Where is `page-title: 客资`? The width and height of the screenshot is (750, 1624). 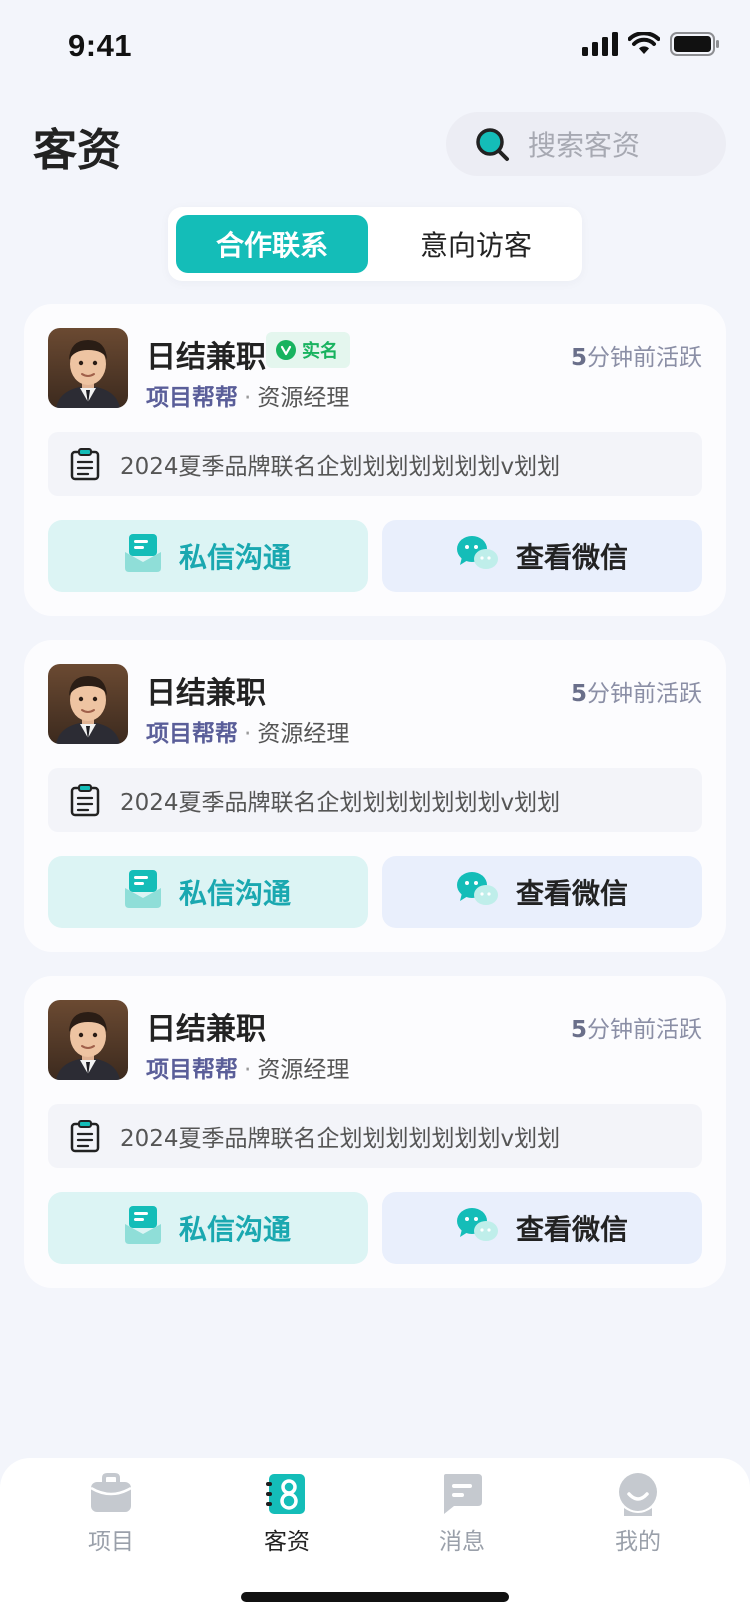
page-title: 客资 is located at coordinates (77, 150).